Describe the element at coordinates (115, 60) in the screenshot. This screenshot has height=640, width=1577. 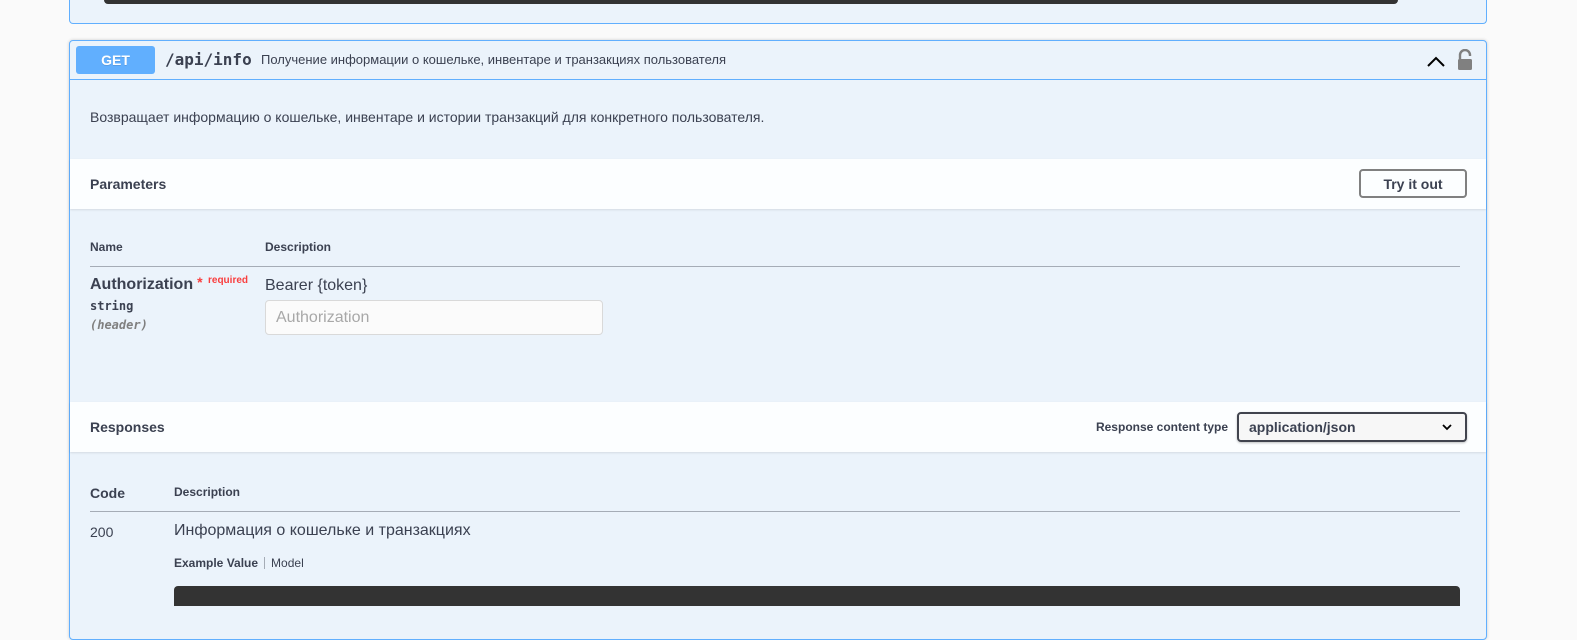
I see `method-badge: GET` at that location.